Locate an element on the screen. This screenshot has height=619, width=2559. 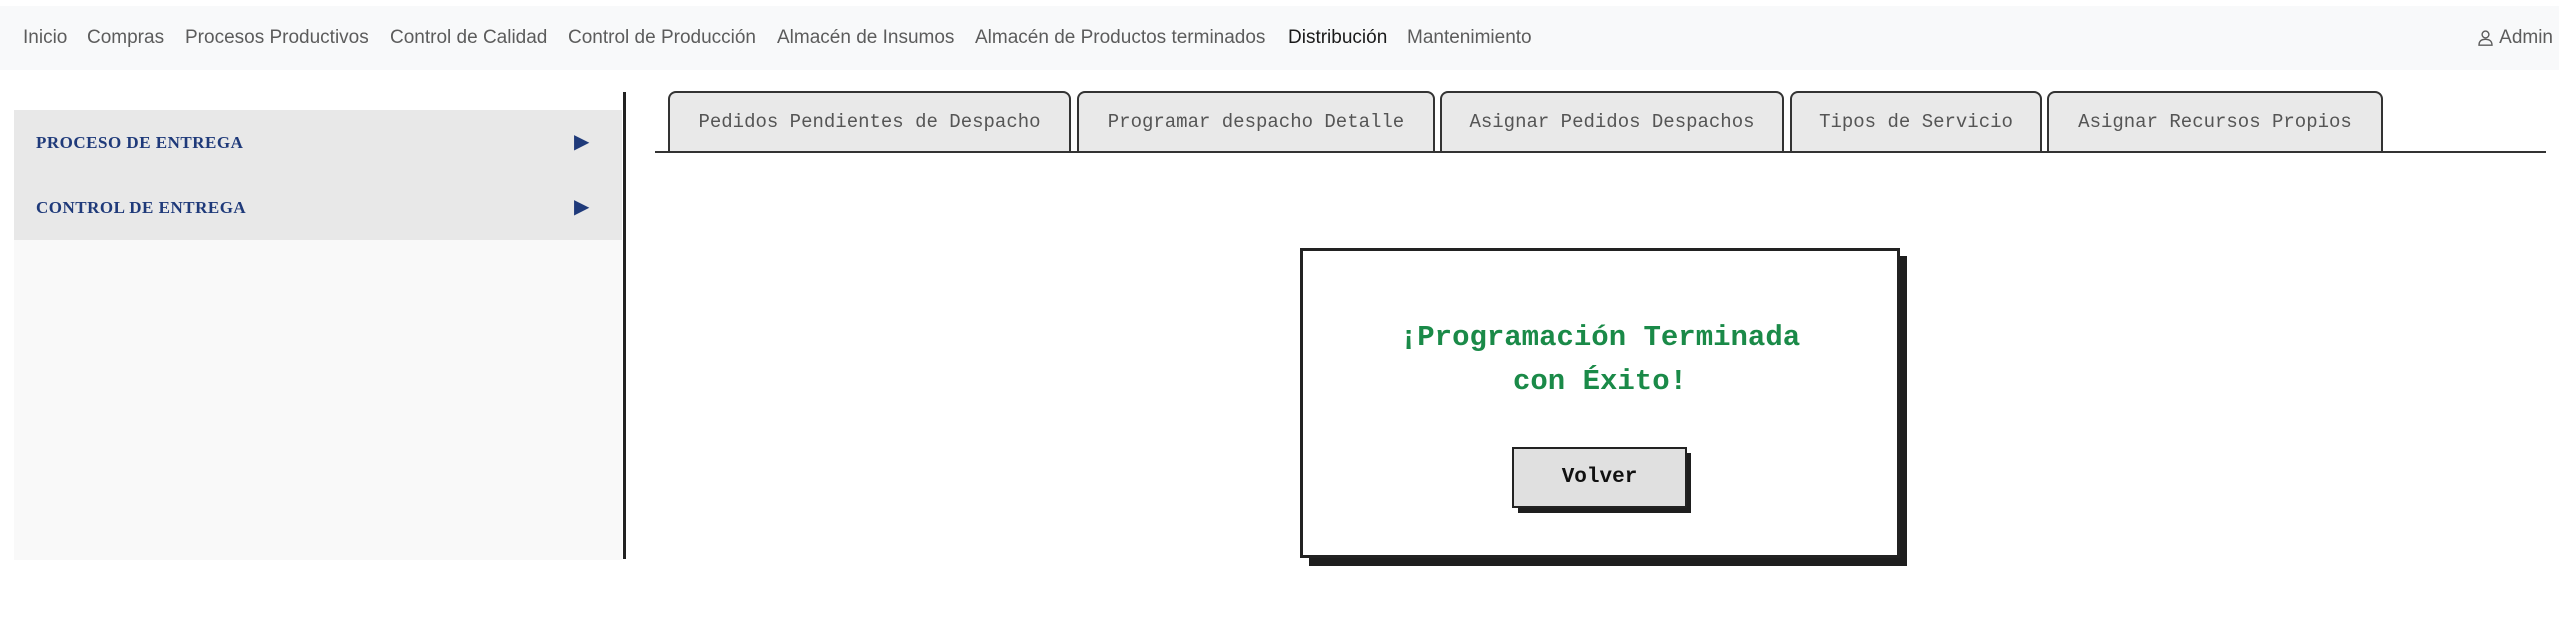
tab-asignar-recursos-propios: Asignar Recursos Propios is located at coordinates (2215, 121).